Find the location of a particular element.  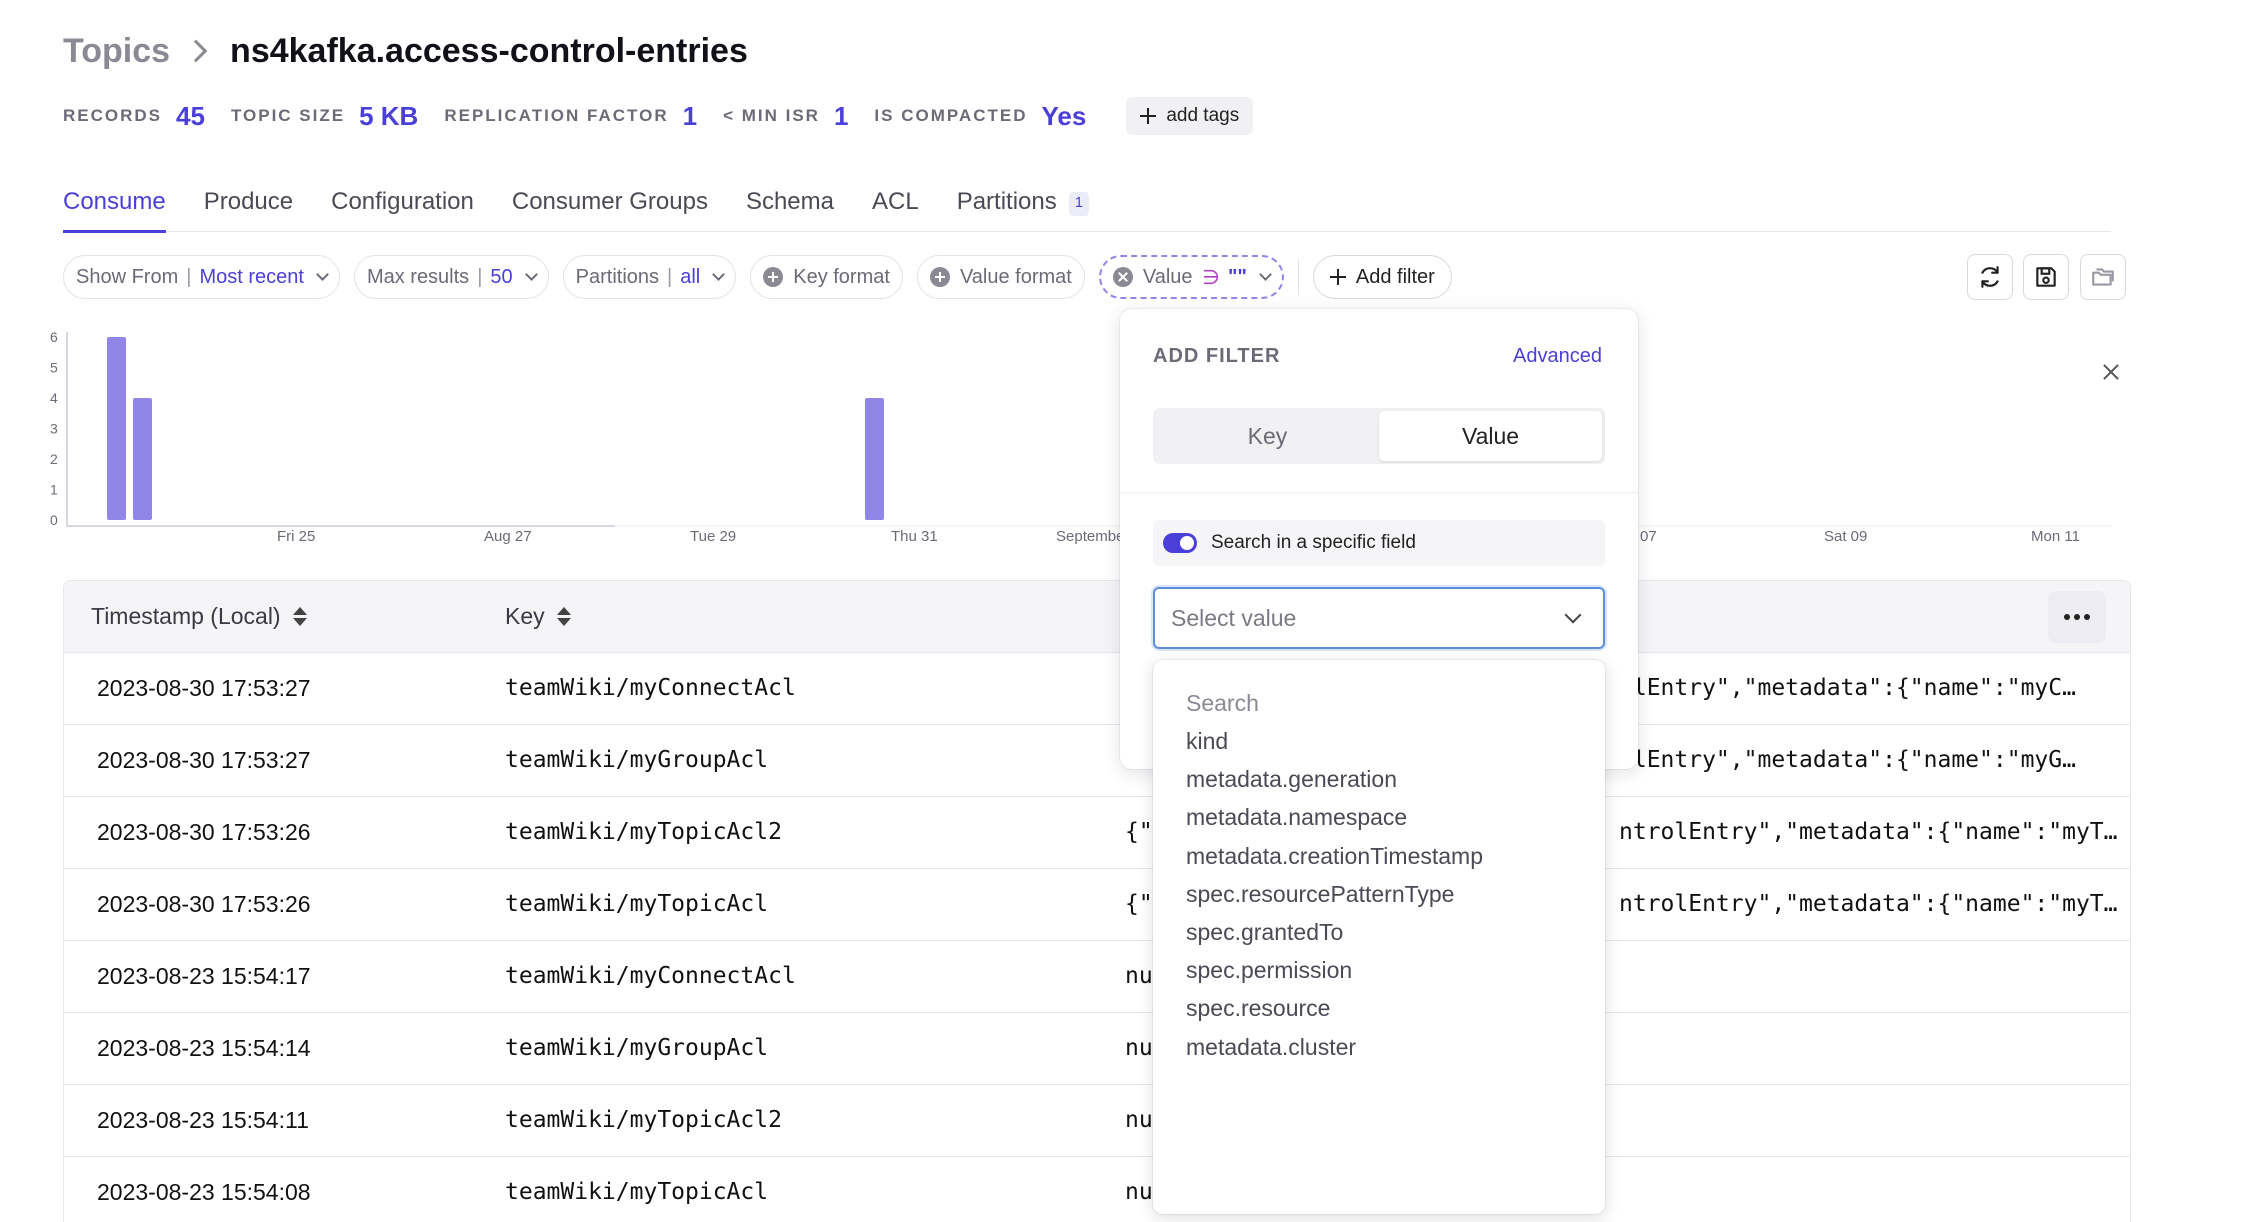

field-option: kind is located at coordinates (1207, 741).